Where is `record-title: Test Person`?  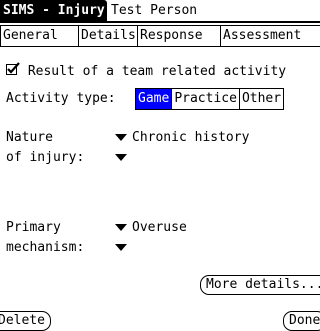
record-title: Test Person is located at coordinates (154, 10).